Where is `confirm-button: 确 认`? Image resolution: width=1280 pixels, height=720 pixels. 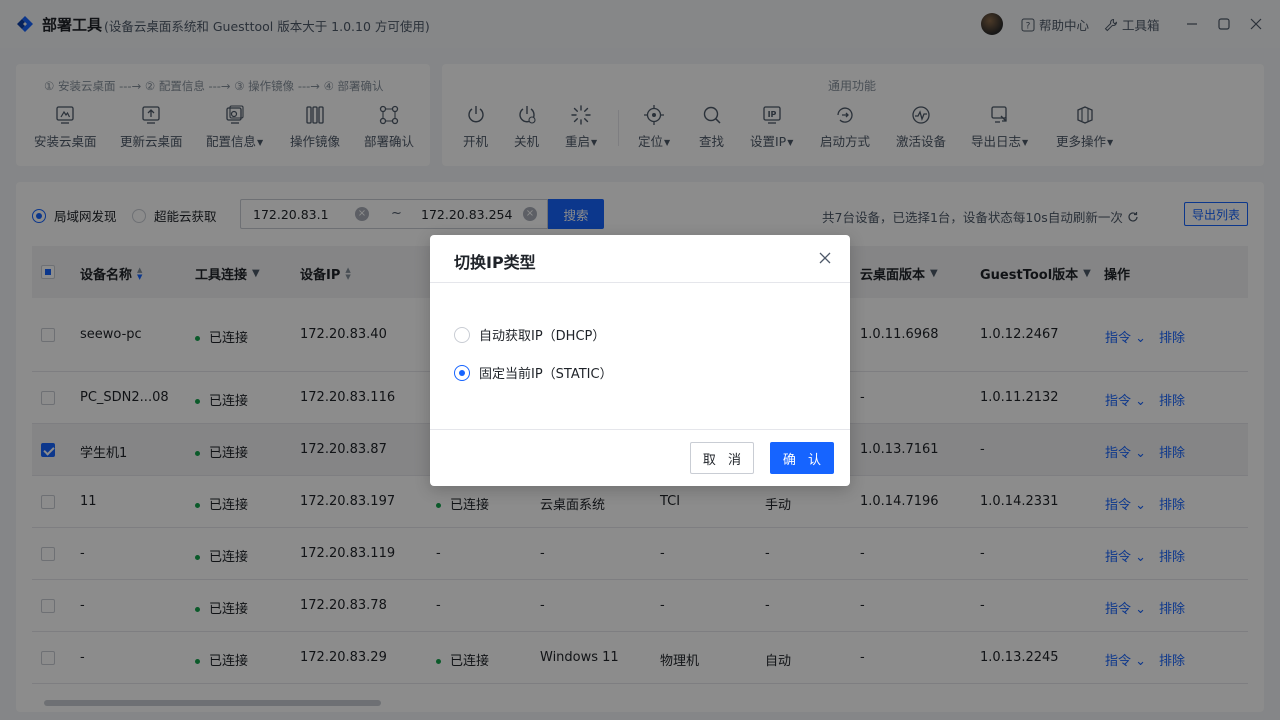
confirm-button: 确 认 is located at coordinates (802, 458).